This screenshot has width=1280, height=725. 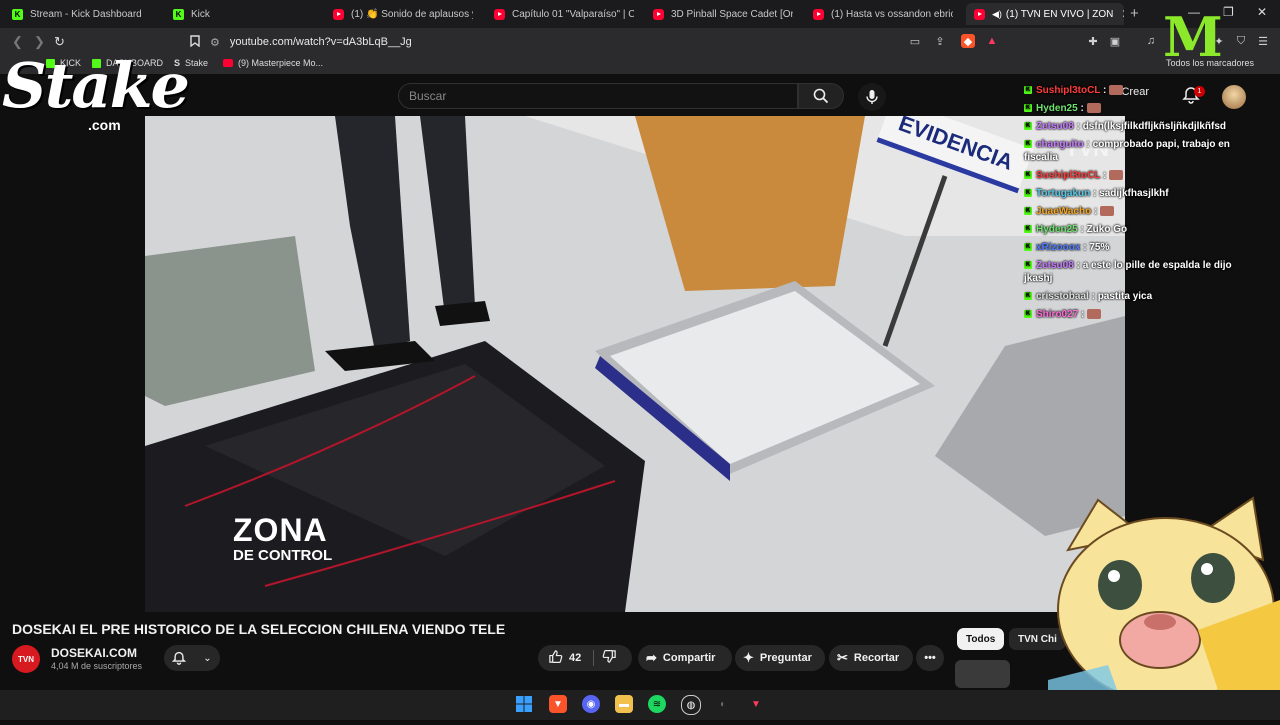 What do you see at coordinates (195, 41) in the screenshot?
I see `bookmark-icon` at bounding box center [195, 41].